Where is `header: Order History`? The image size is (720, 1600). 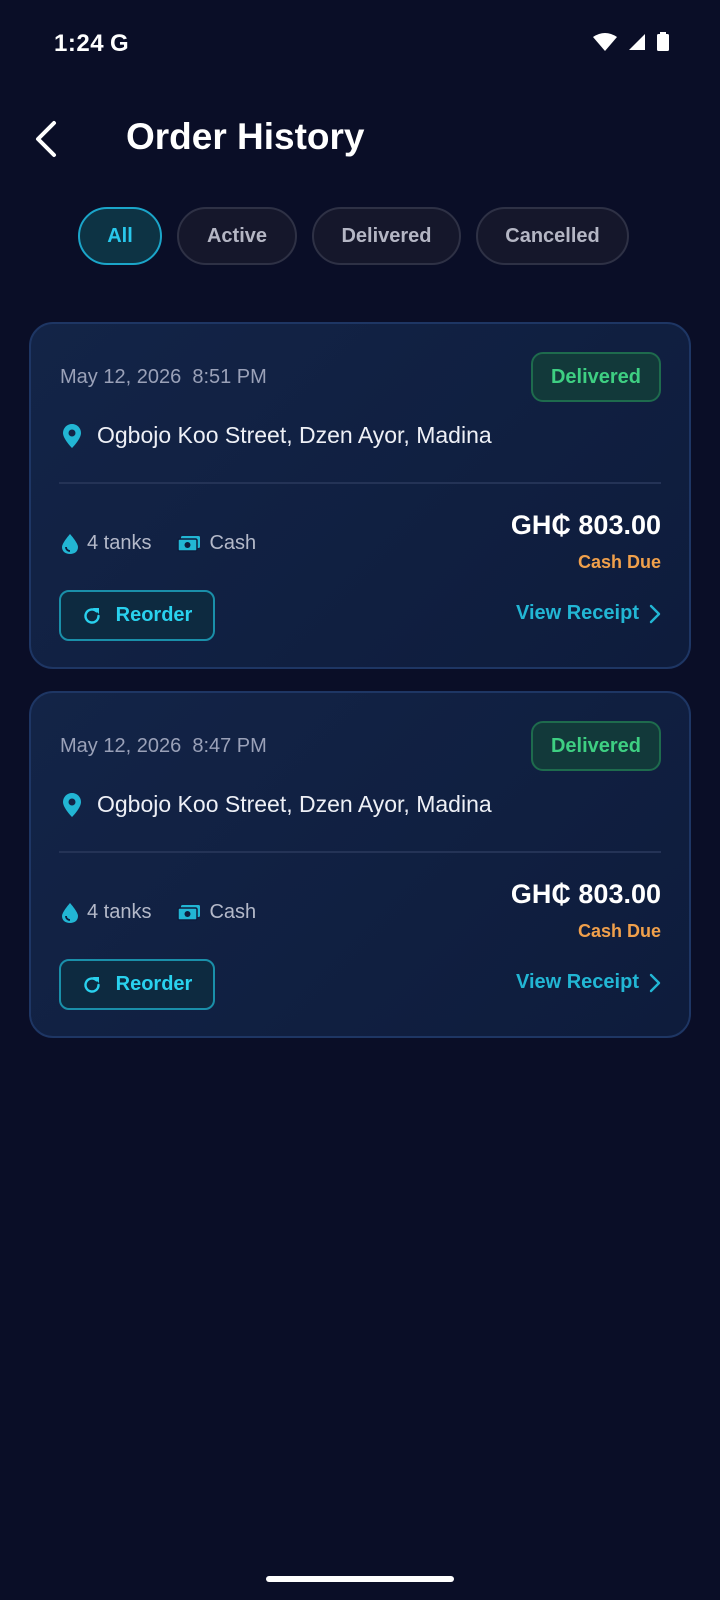
header: Order History is located at coordinates (360, 140).